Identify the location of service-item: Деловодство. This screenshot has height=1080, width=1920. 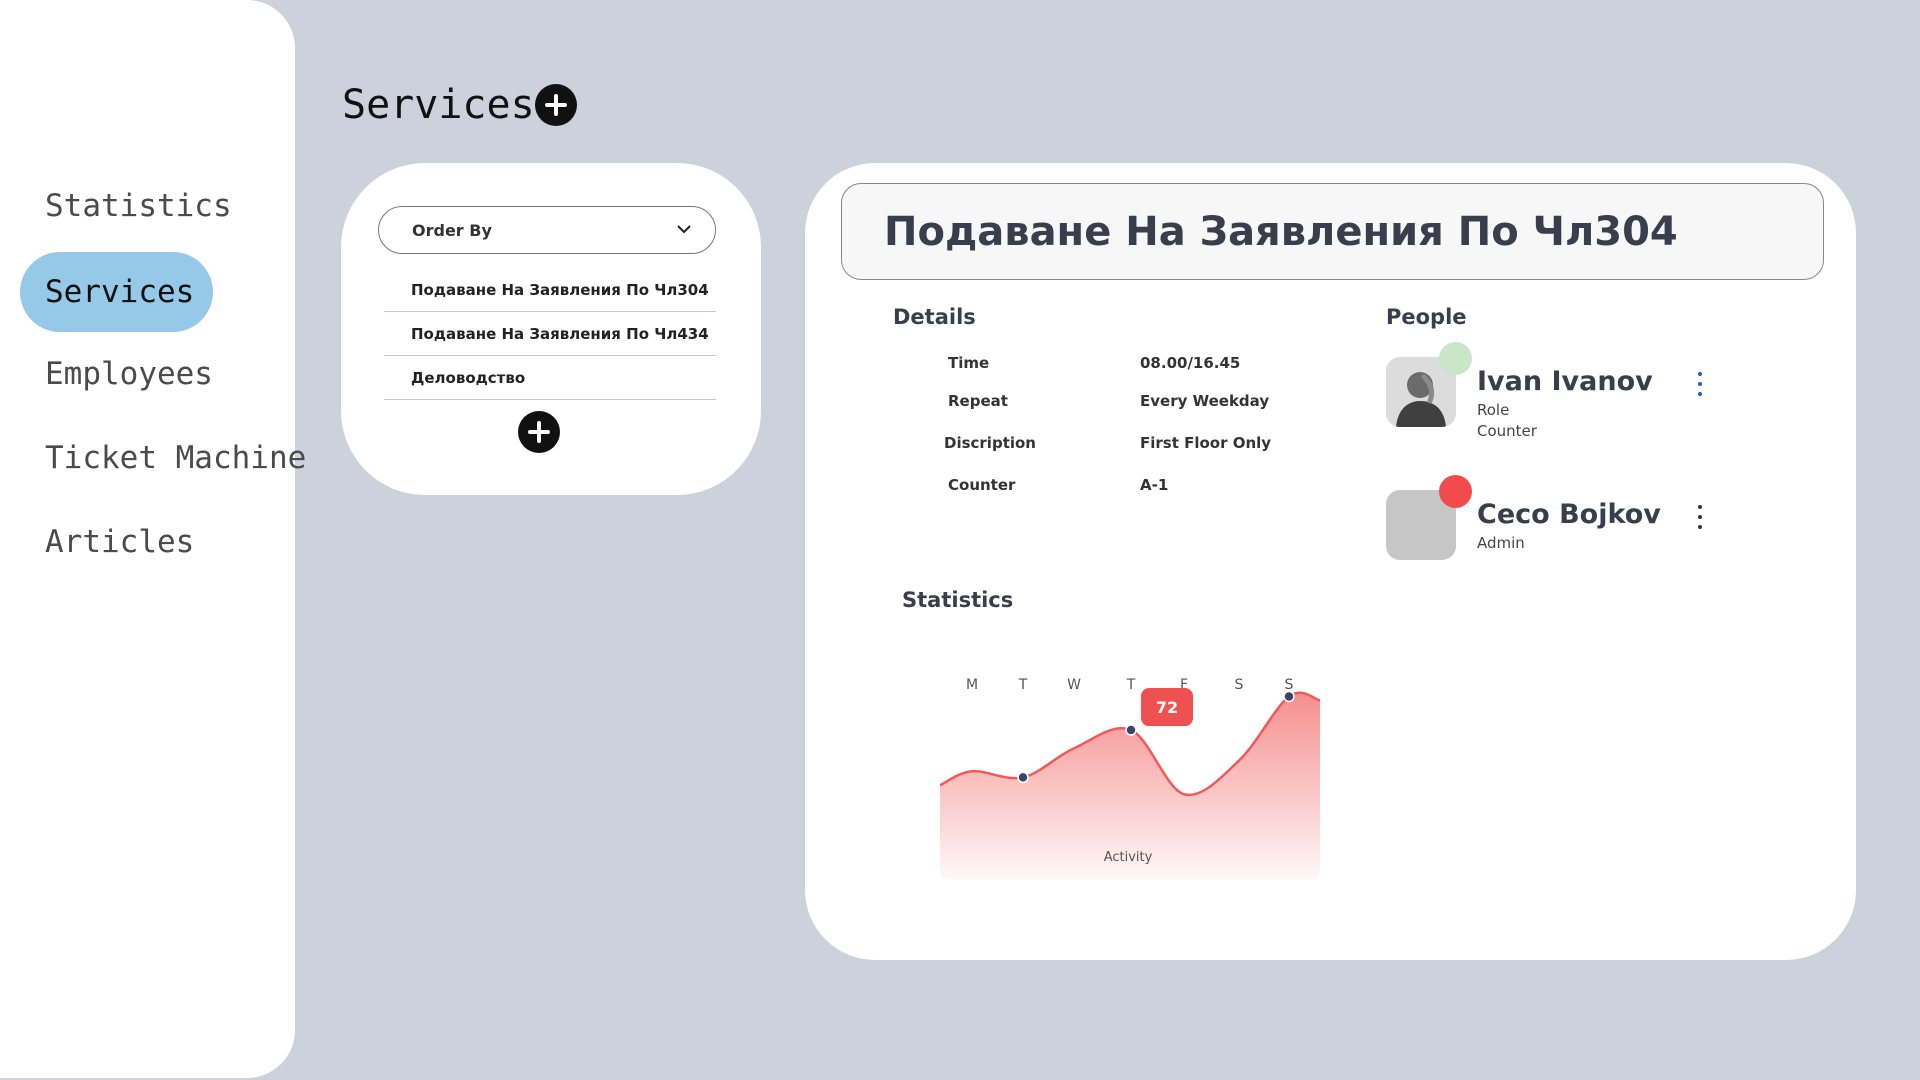
(550, 378).